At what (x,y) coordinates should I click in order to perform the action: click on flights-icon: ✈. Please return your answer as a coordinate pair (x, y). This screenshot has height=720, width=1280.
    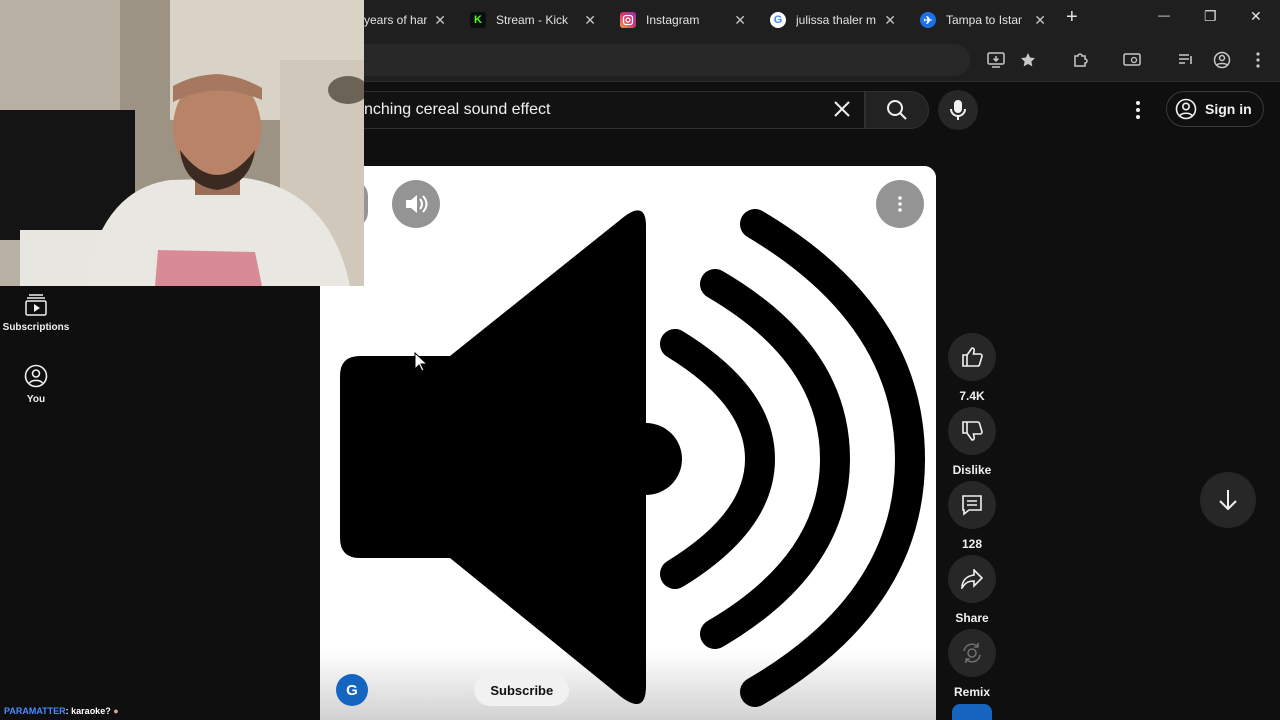
    Looking at the image, I should click on (928, 20).